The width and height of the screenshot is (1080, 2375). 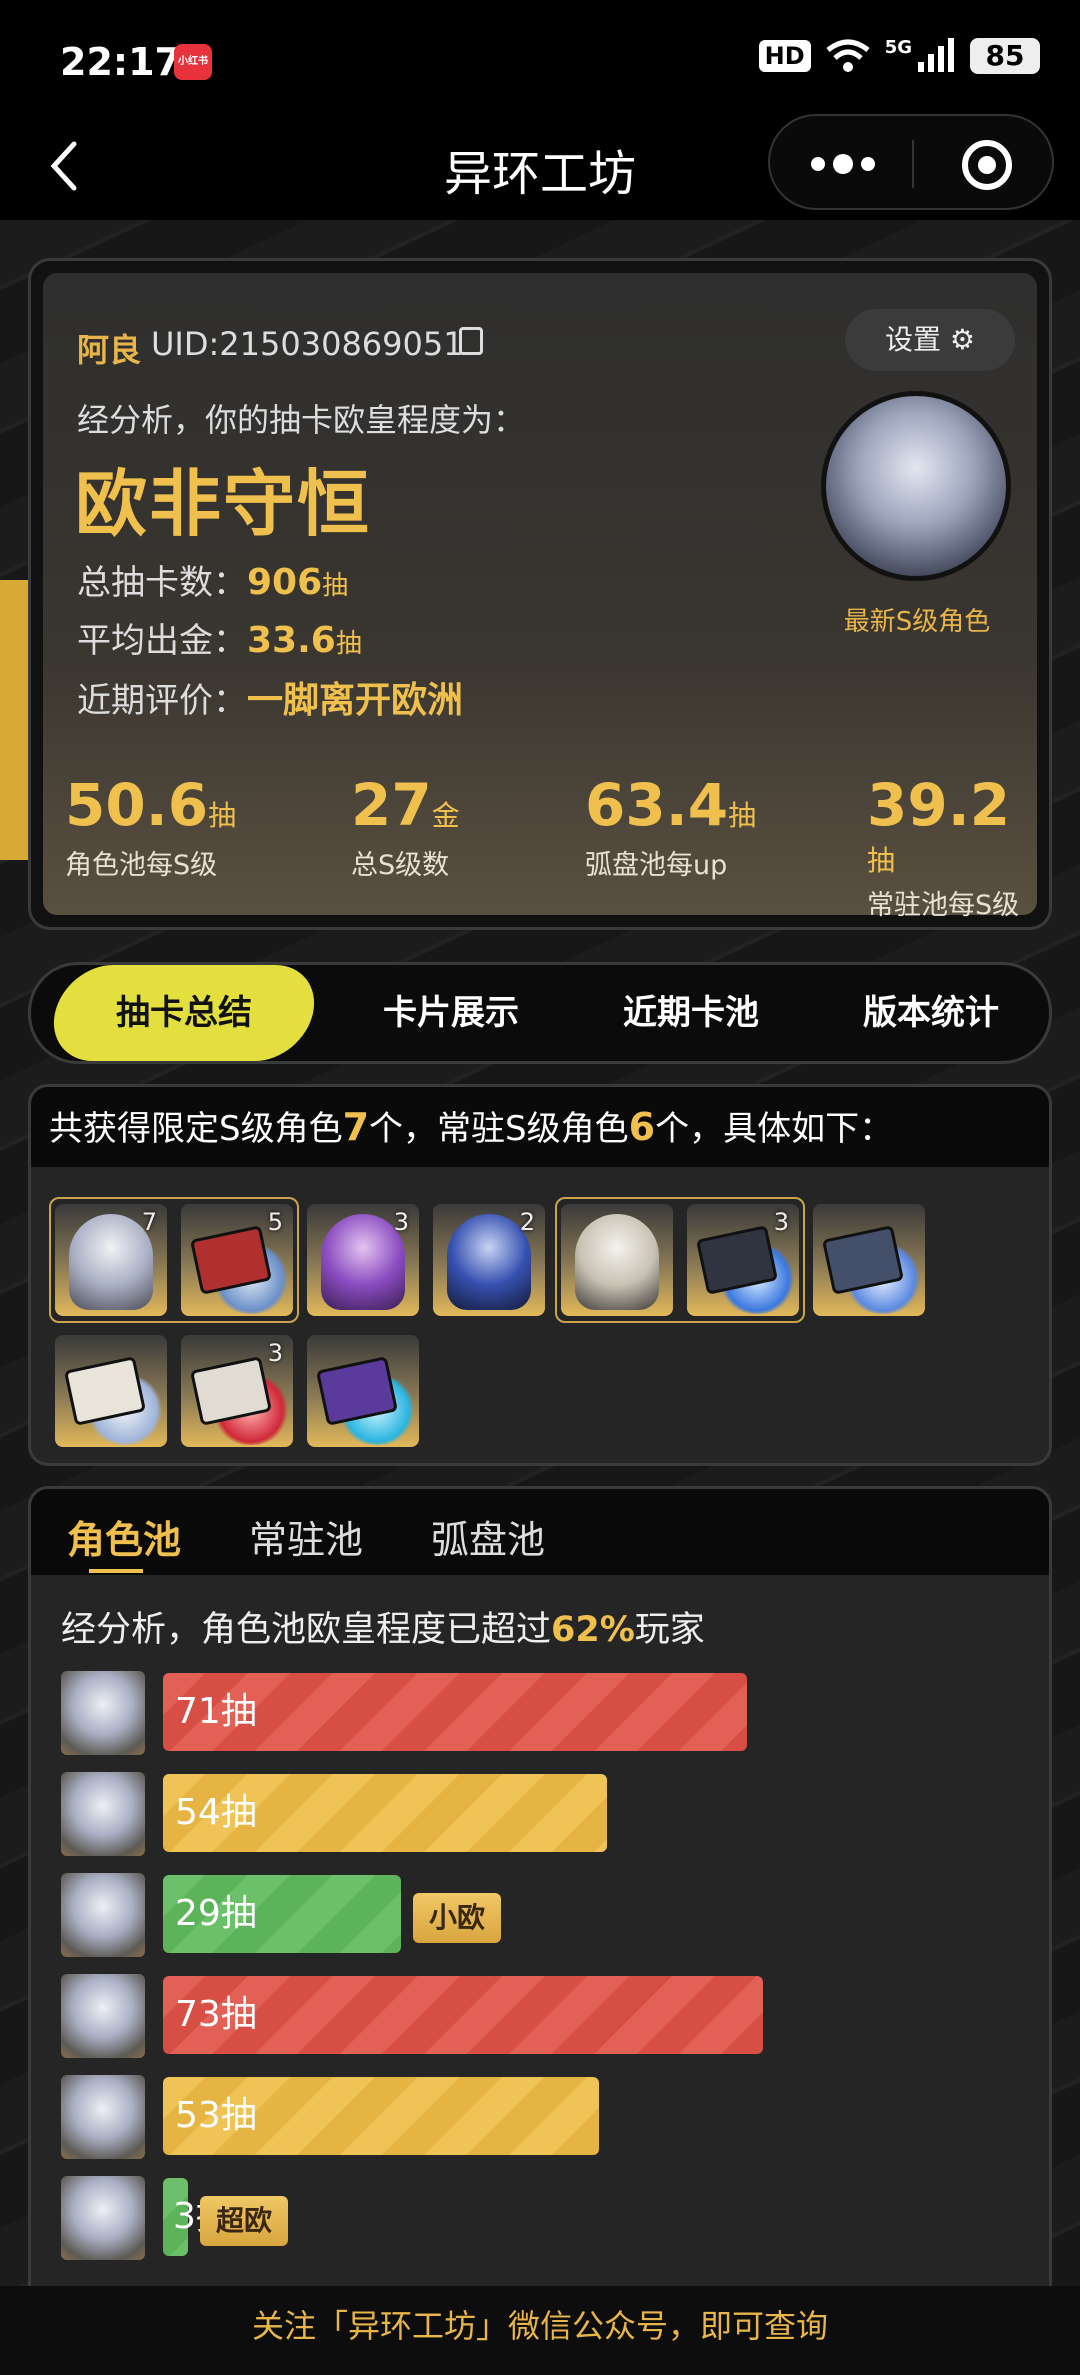 I want to click on miniprogram-capsule, so click(x=911, y=162).